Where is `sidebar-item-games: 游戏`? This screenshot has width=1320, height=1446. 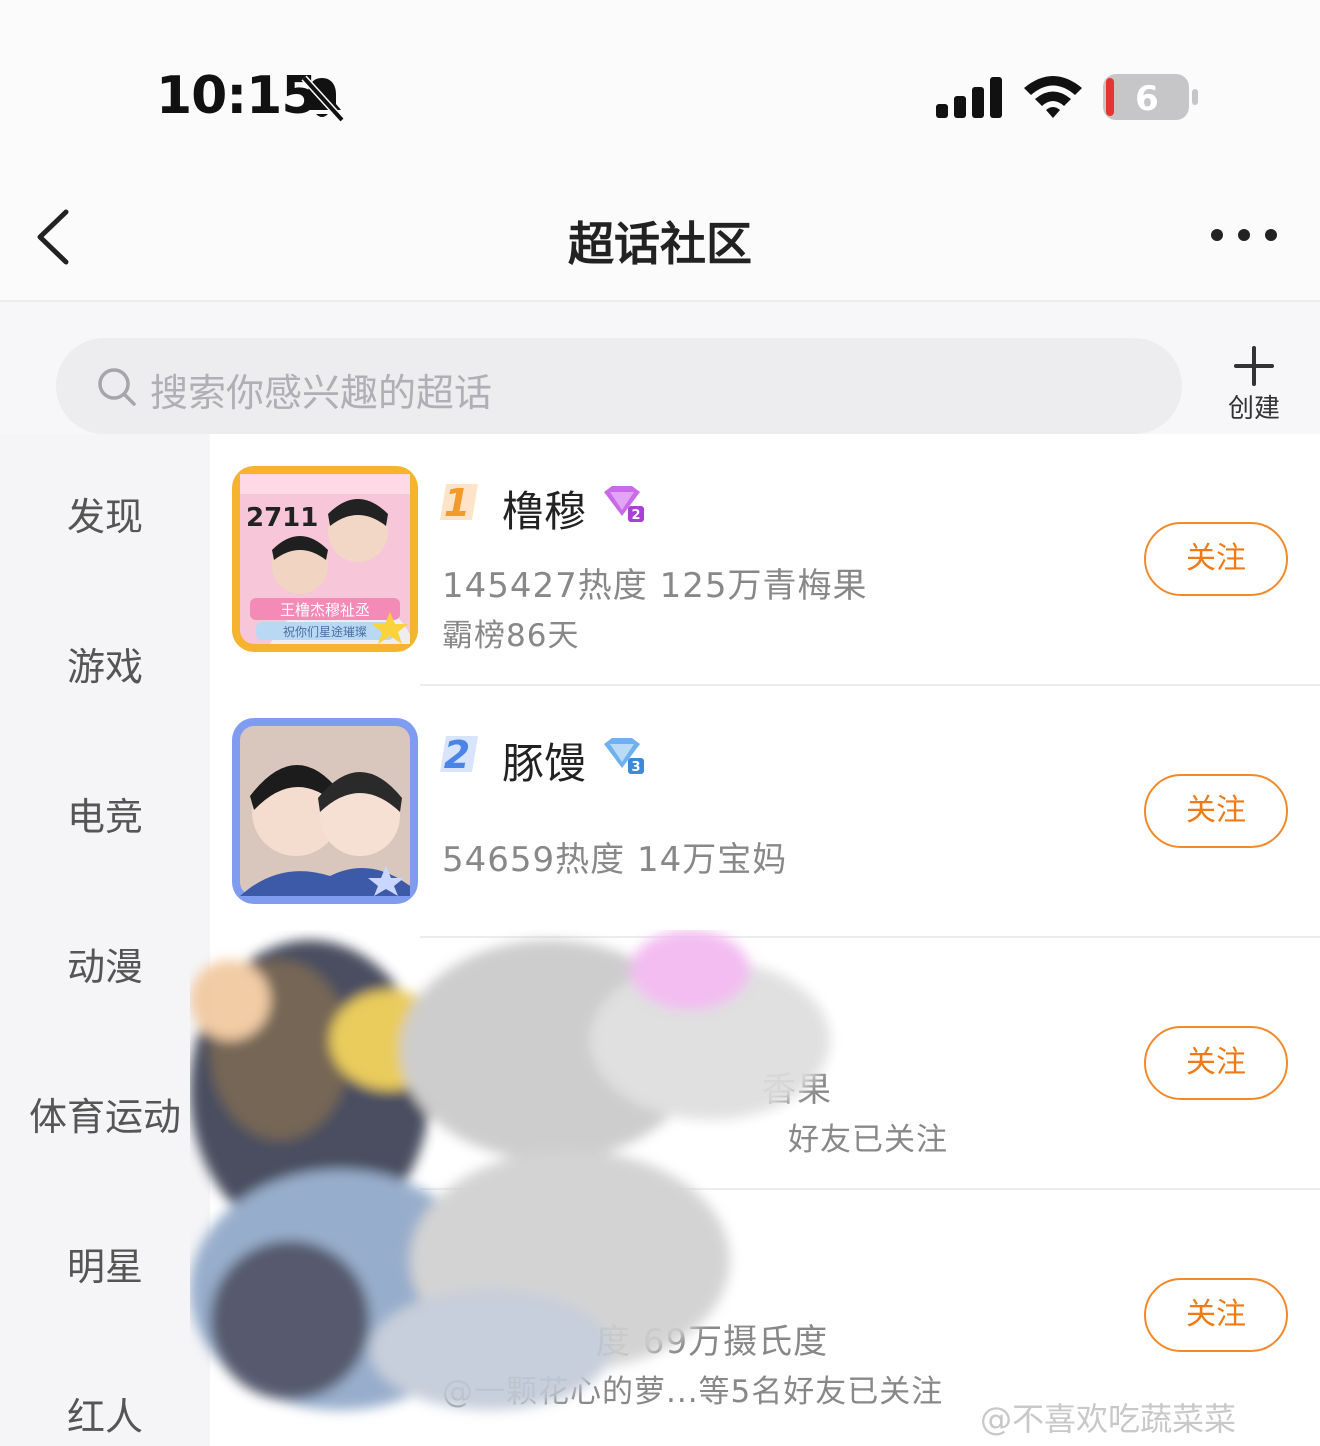 sidebar-item-games: 游戏 is located at coordinates (105, 663).